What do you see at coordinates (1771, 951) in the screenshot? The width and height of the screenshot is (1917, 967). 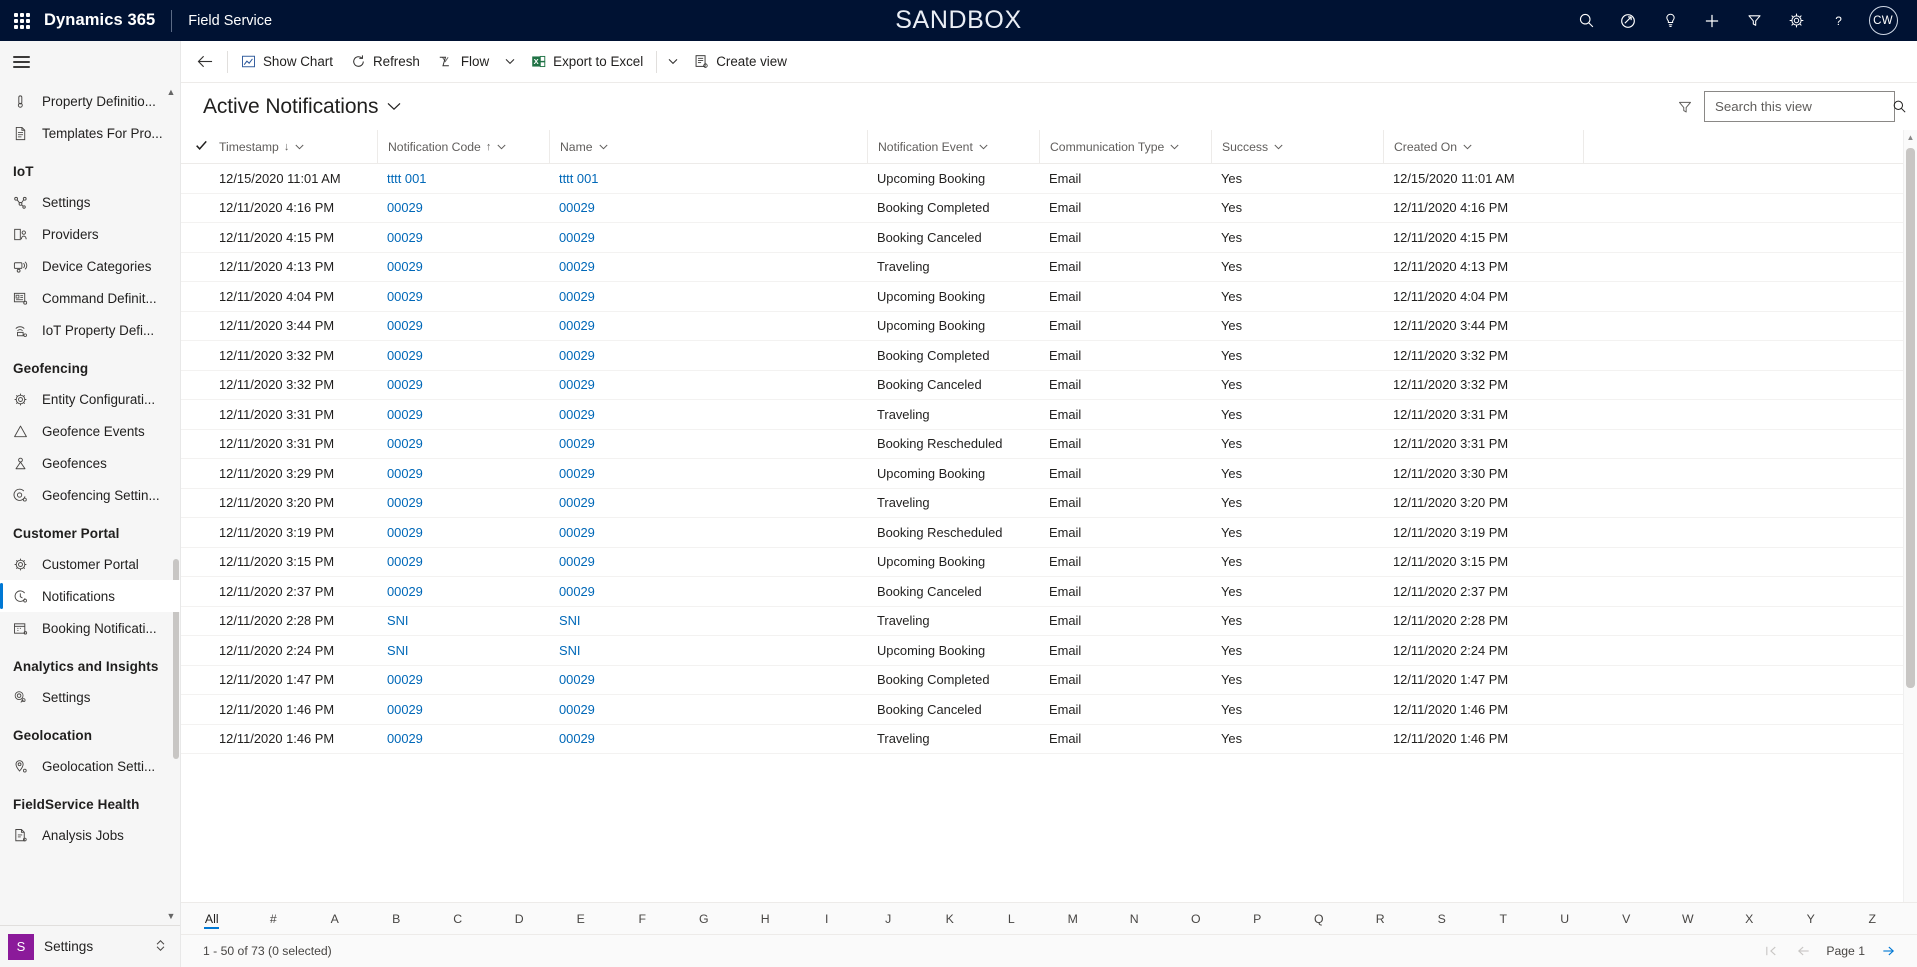 I see `first-page-icon` at bounding box center [1771, 951].